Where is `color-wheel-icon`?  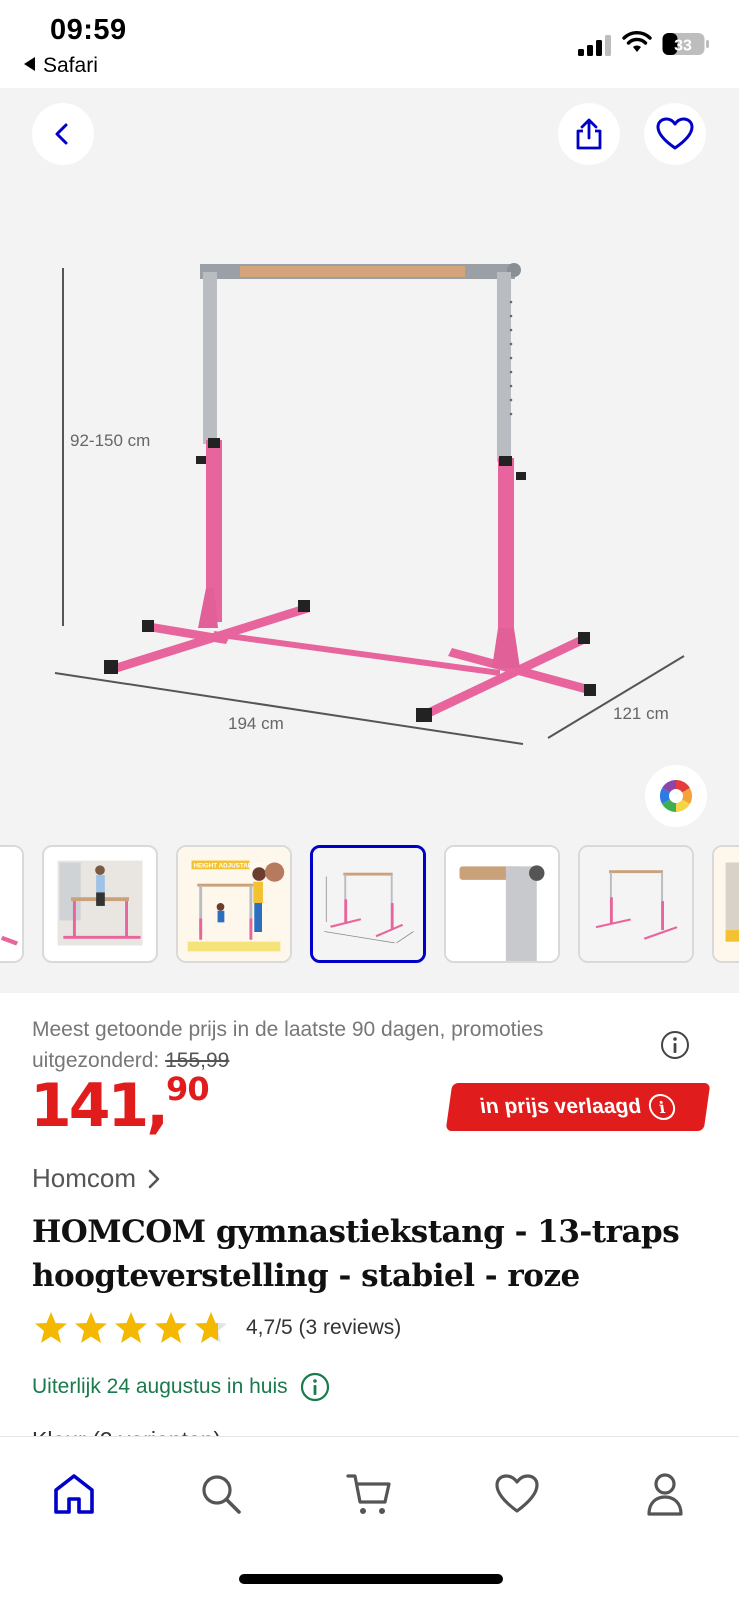
color-wheel-icon is located at coordinates (676, 796).